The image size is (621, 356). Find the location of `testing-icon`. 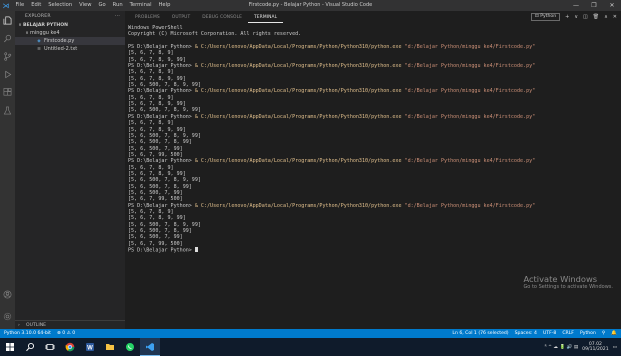

testing-icon is located at coordinates (7, 110).